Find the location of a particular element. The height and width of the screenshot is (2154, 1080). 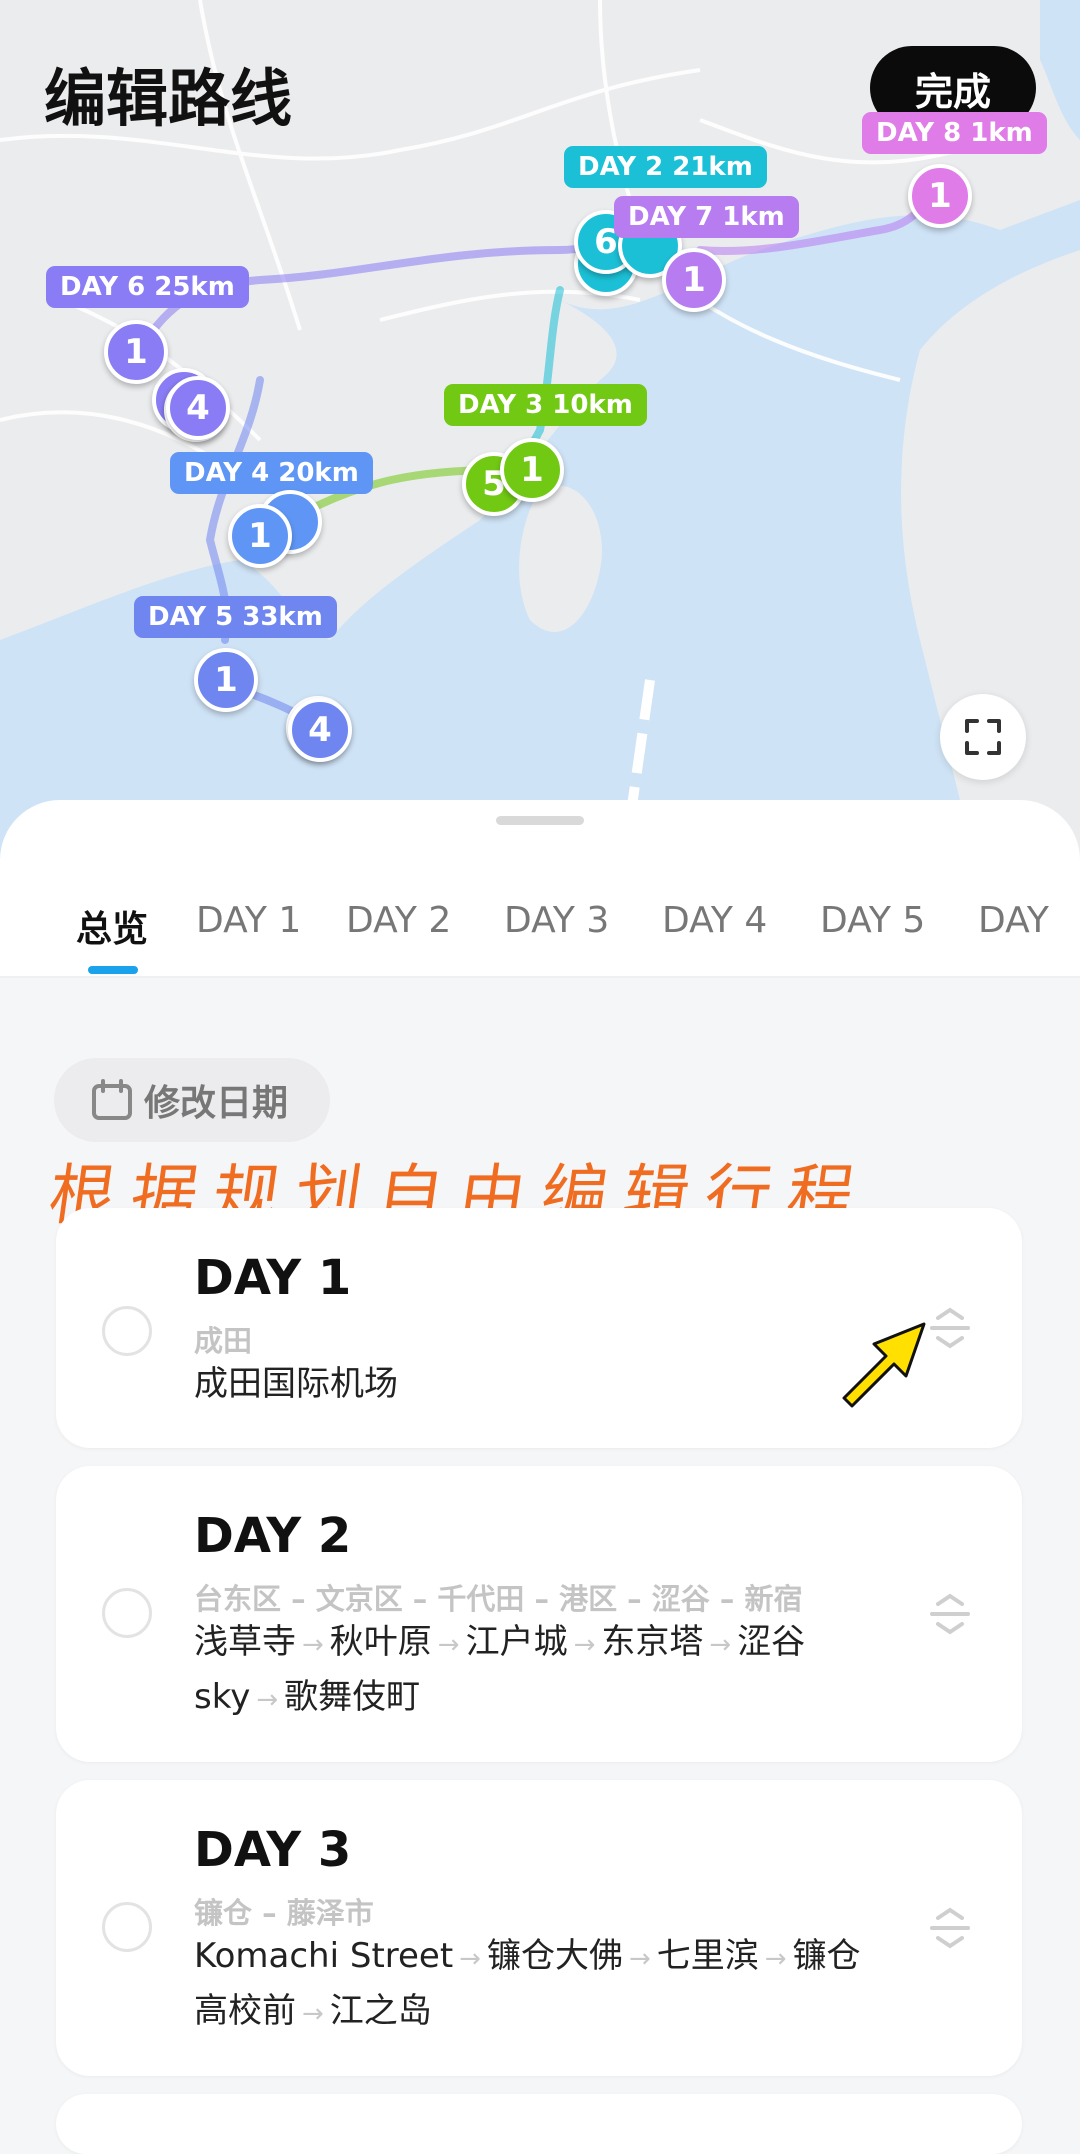

pointer-arrow-icon is located at coordinates (884, 1365).